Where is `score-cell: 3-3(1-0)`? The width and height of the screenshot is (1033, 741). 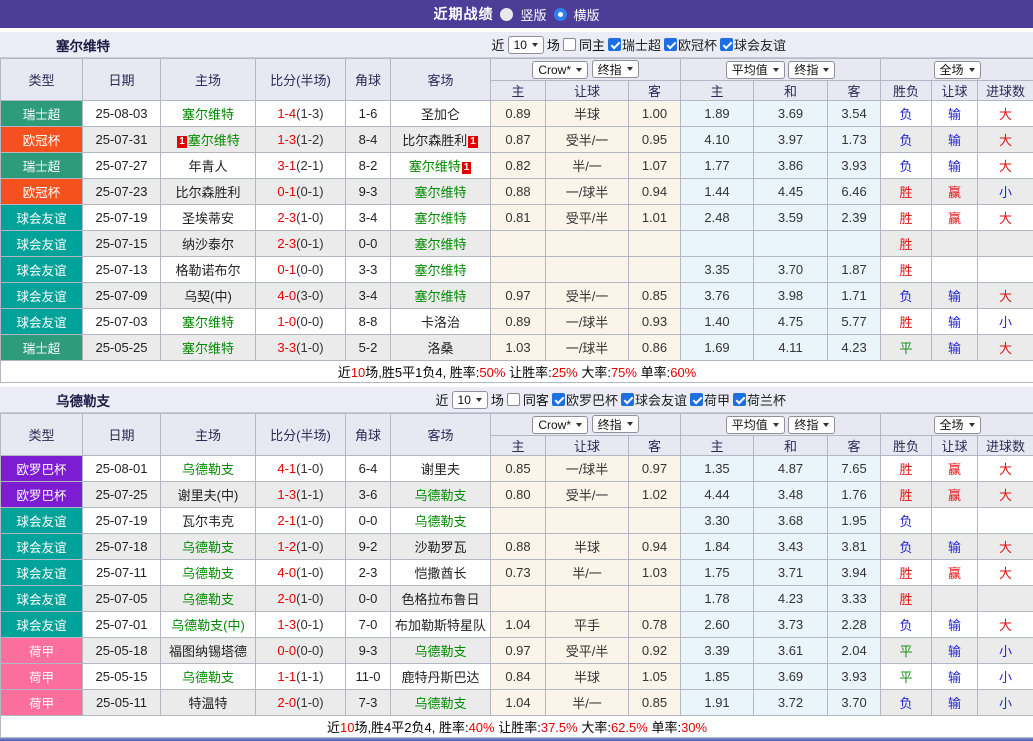 score-cell: 3-3(1-0) is located at coordinates (301, 348).